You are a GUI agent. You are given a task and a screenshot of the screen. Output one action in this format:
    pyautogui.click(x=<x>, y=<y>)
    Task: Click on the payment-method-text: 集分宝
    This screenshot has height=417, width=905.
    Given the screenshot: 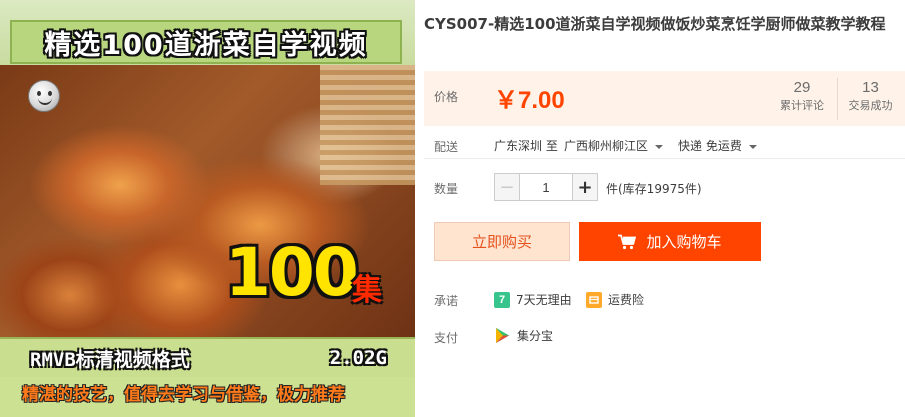 What is the action you would take?
    pyautogui.click(x=535, y=336)
    